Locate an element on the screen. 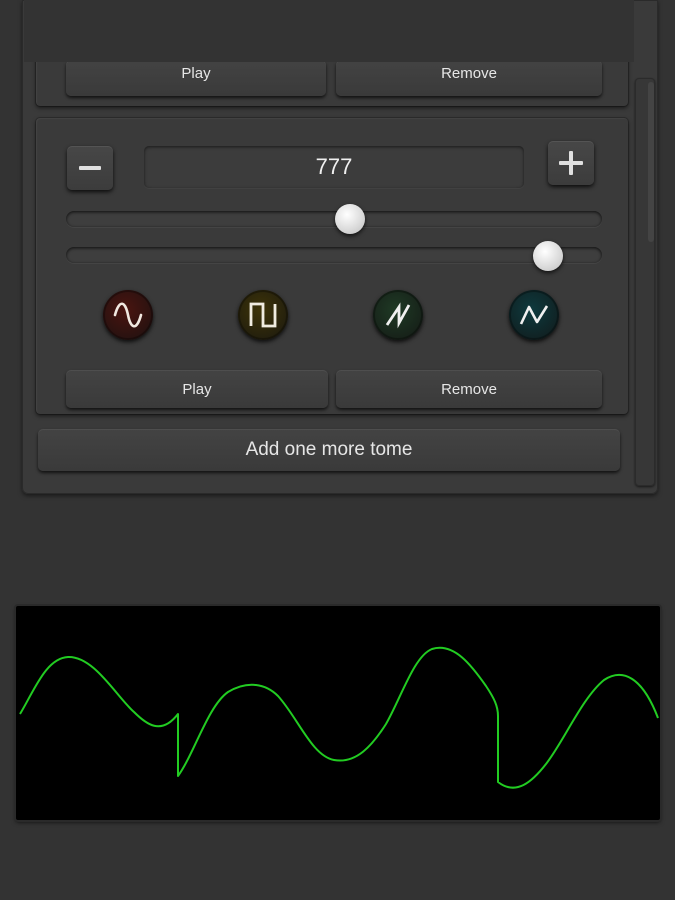  sawtooth-wave-button is located at coordinates (398, 315).